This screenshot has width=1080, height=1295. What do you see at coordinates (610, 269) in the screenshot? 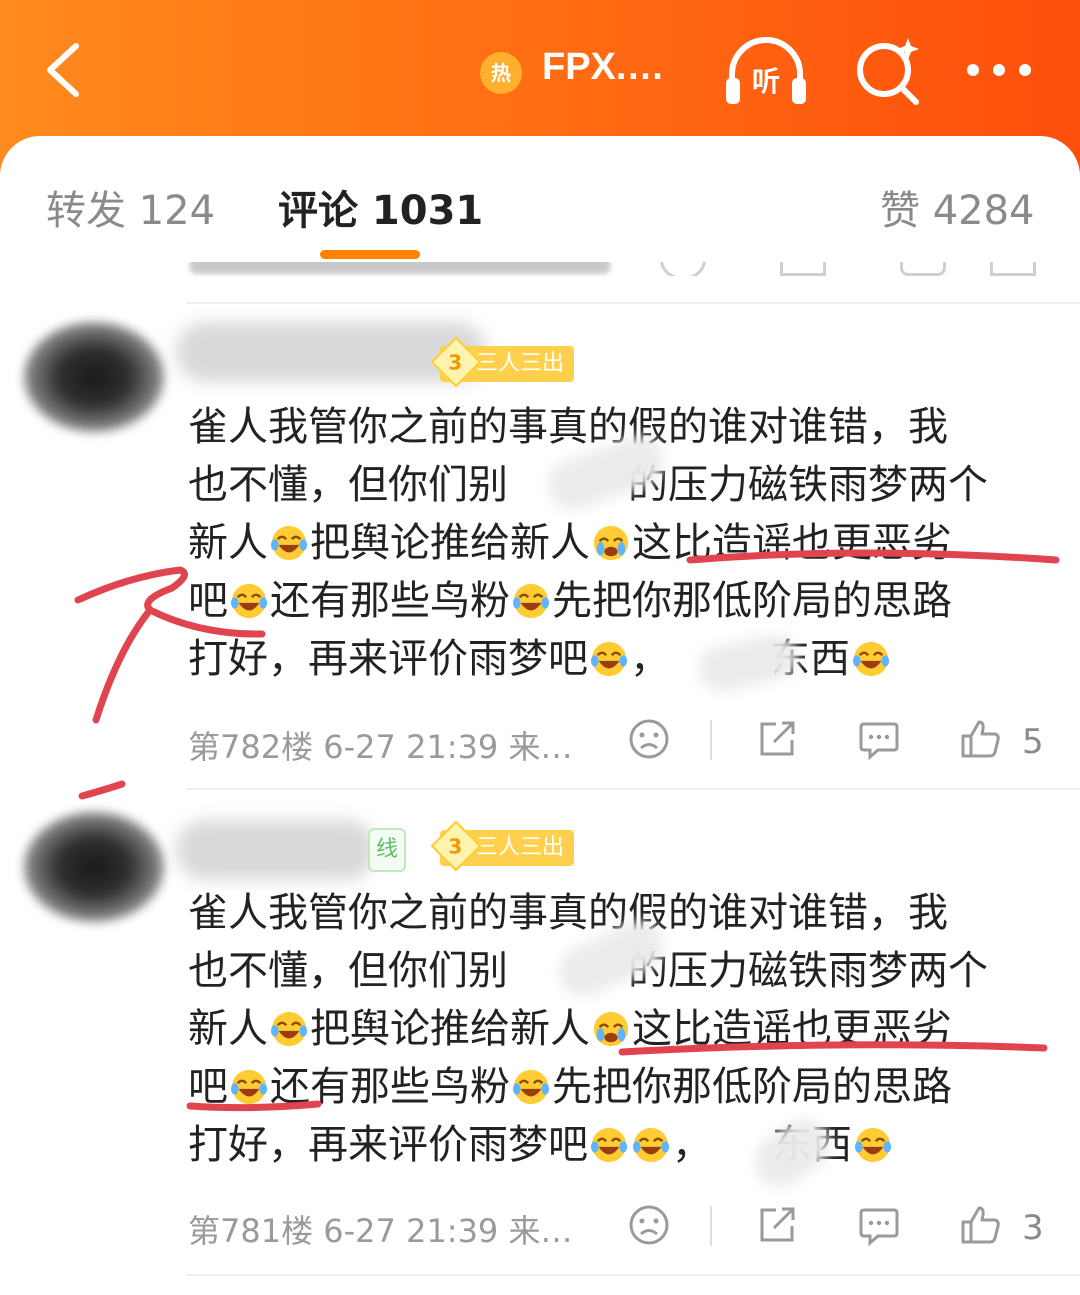
I see `scrolled-off-row` at bounding box center [610, 269].